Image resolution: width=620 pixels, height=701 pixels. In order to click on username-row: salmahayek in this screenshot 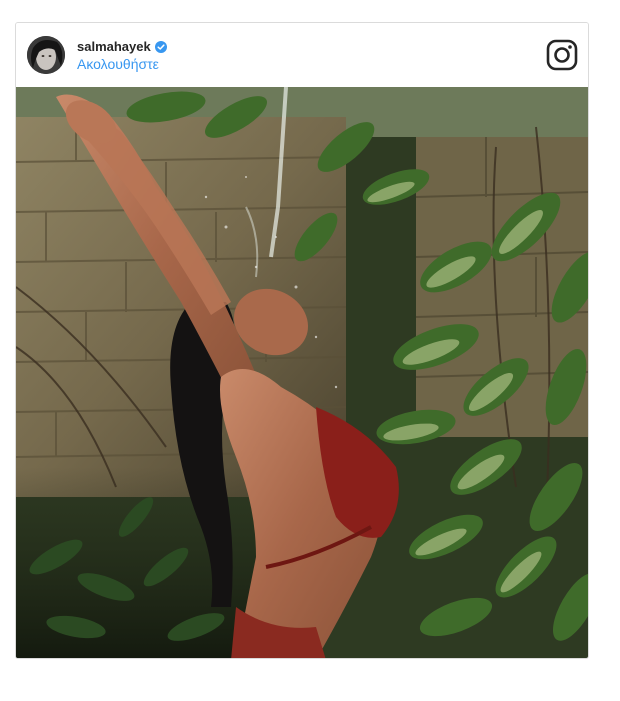, I will do `click(122, 46)`.